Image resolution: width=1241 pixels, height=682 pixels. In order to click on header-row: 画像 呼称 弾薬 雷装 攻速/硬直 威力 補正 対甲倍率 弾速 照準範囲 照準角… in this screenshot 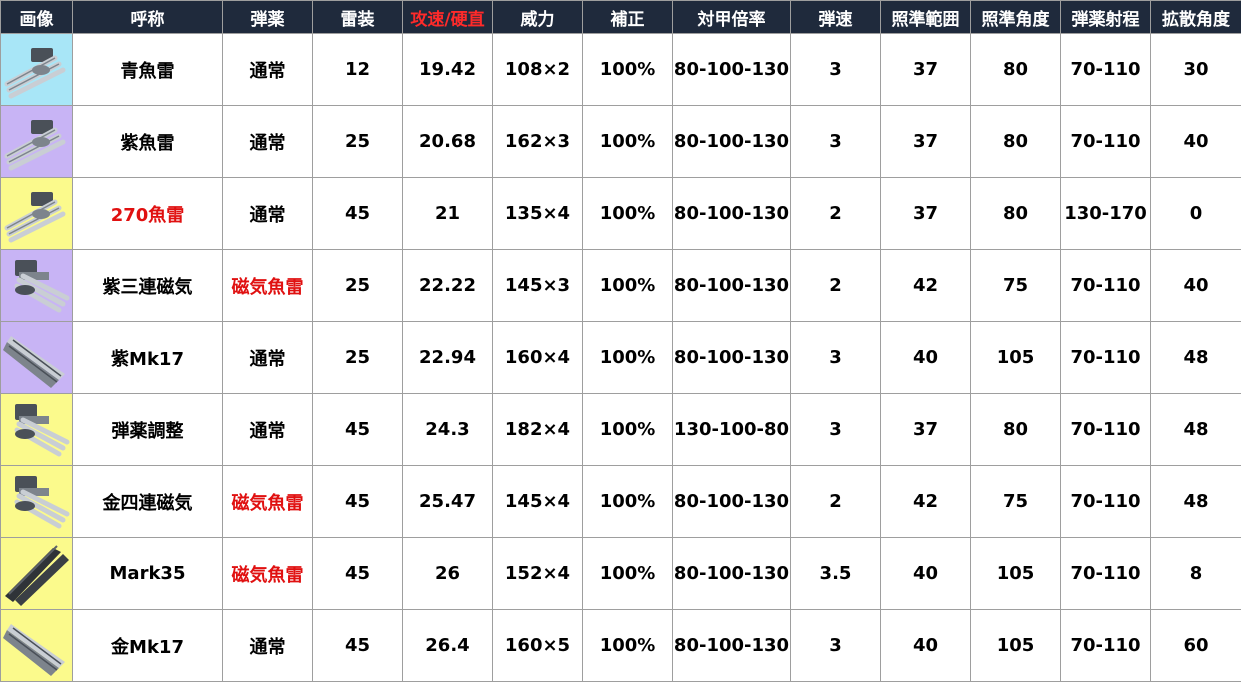, I will do `click(621, 17)`.